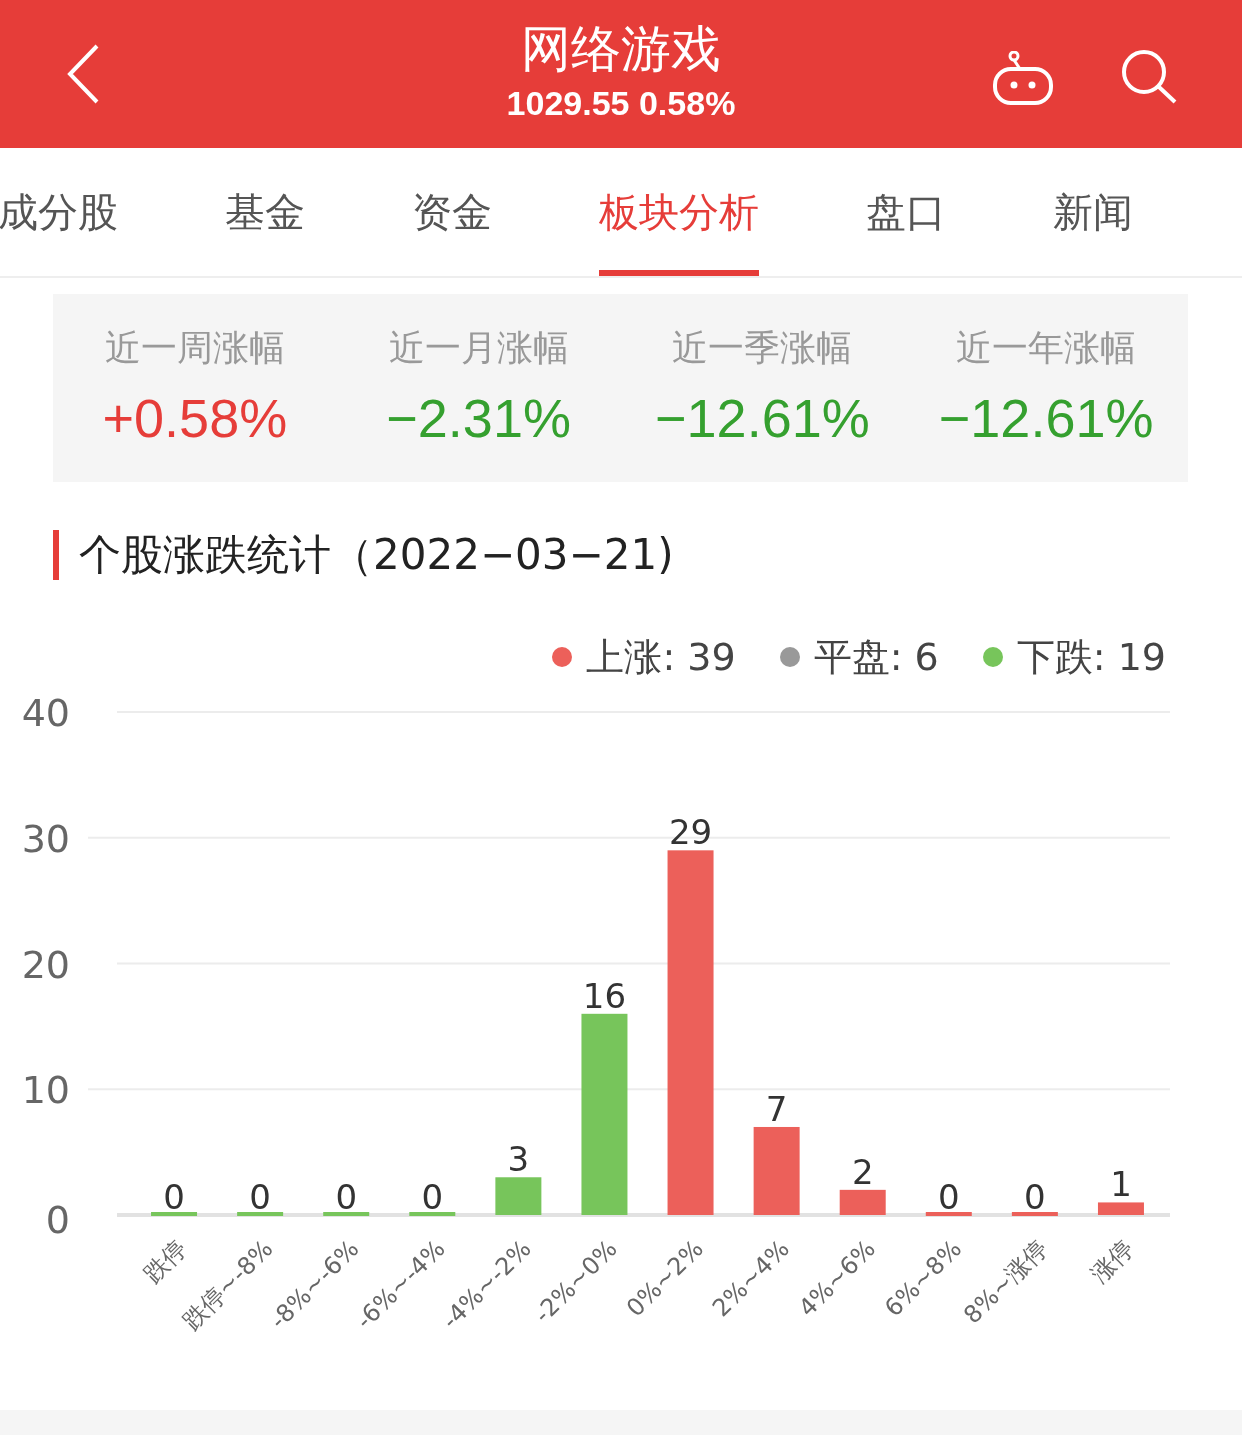 This screenshot has width=1242, height=1435. Describe the element at coordinates (906, 212) in the screenshot. I see `tab: 盘口` at that location.